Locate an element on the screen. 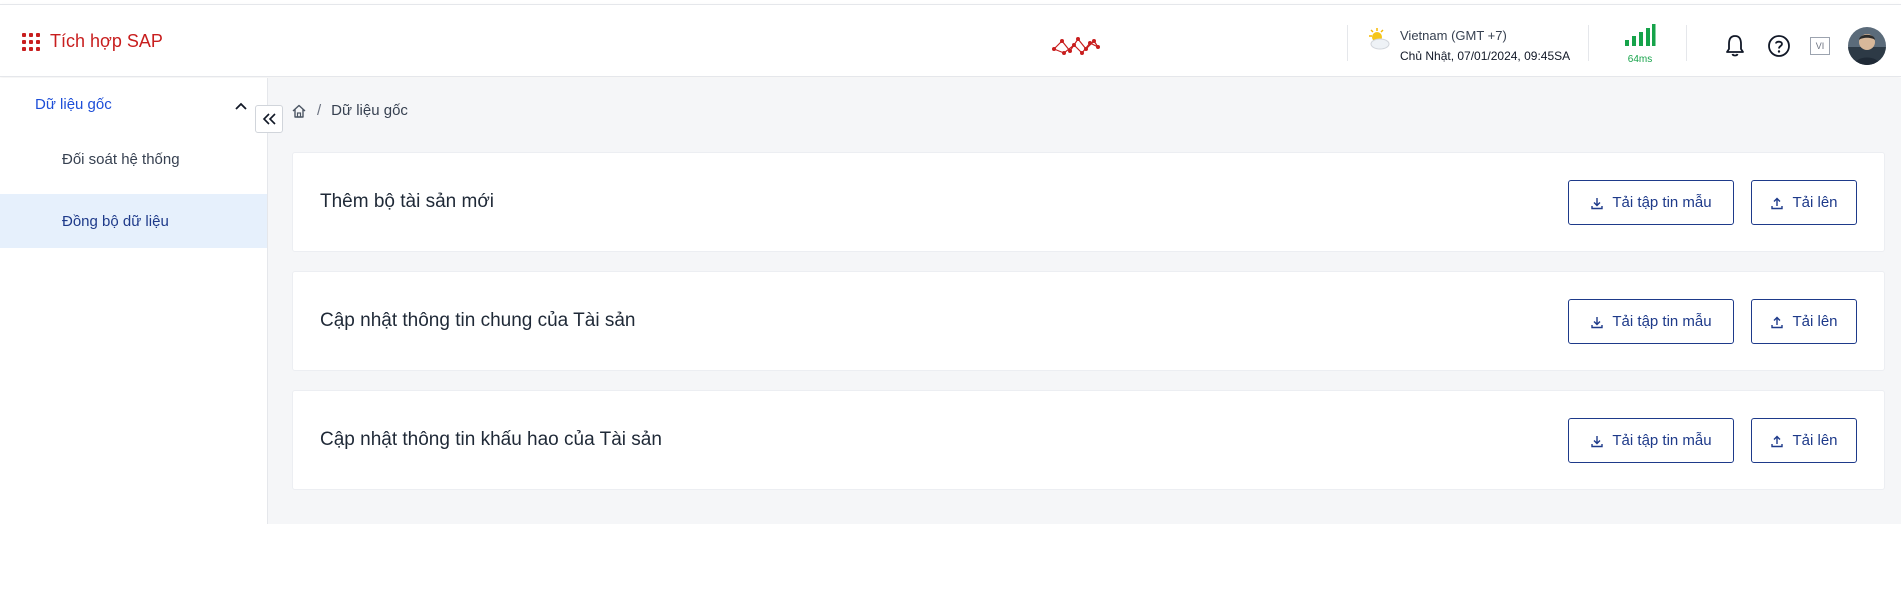  avatar is located at coordinates (1867, 46).